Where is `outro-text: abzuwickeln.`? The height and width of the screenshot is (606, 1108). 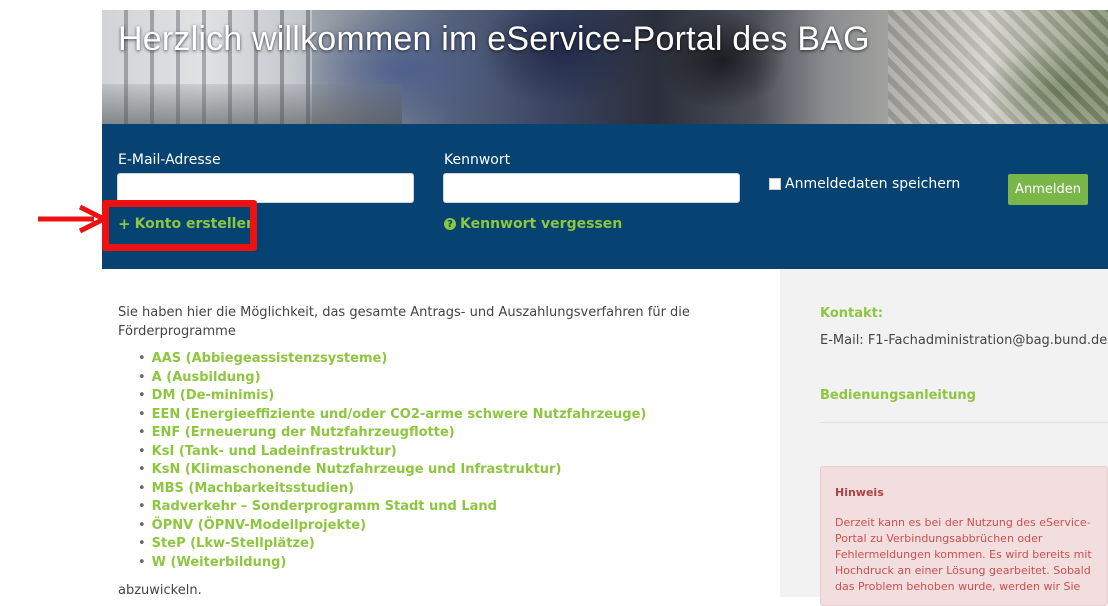 outro-text: abzuwickeln. is located at coordinates (160, 590).